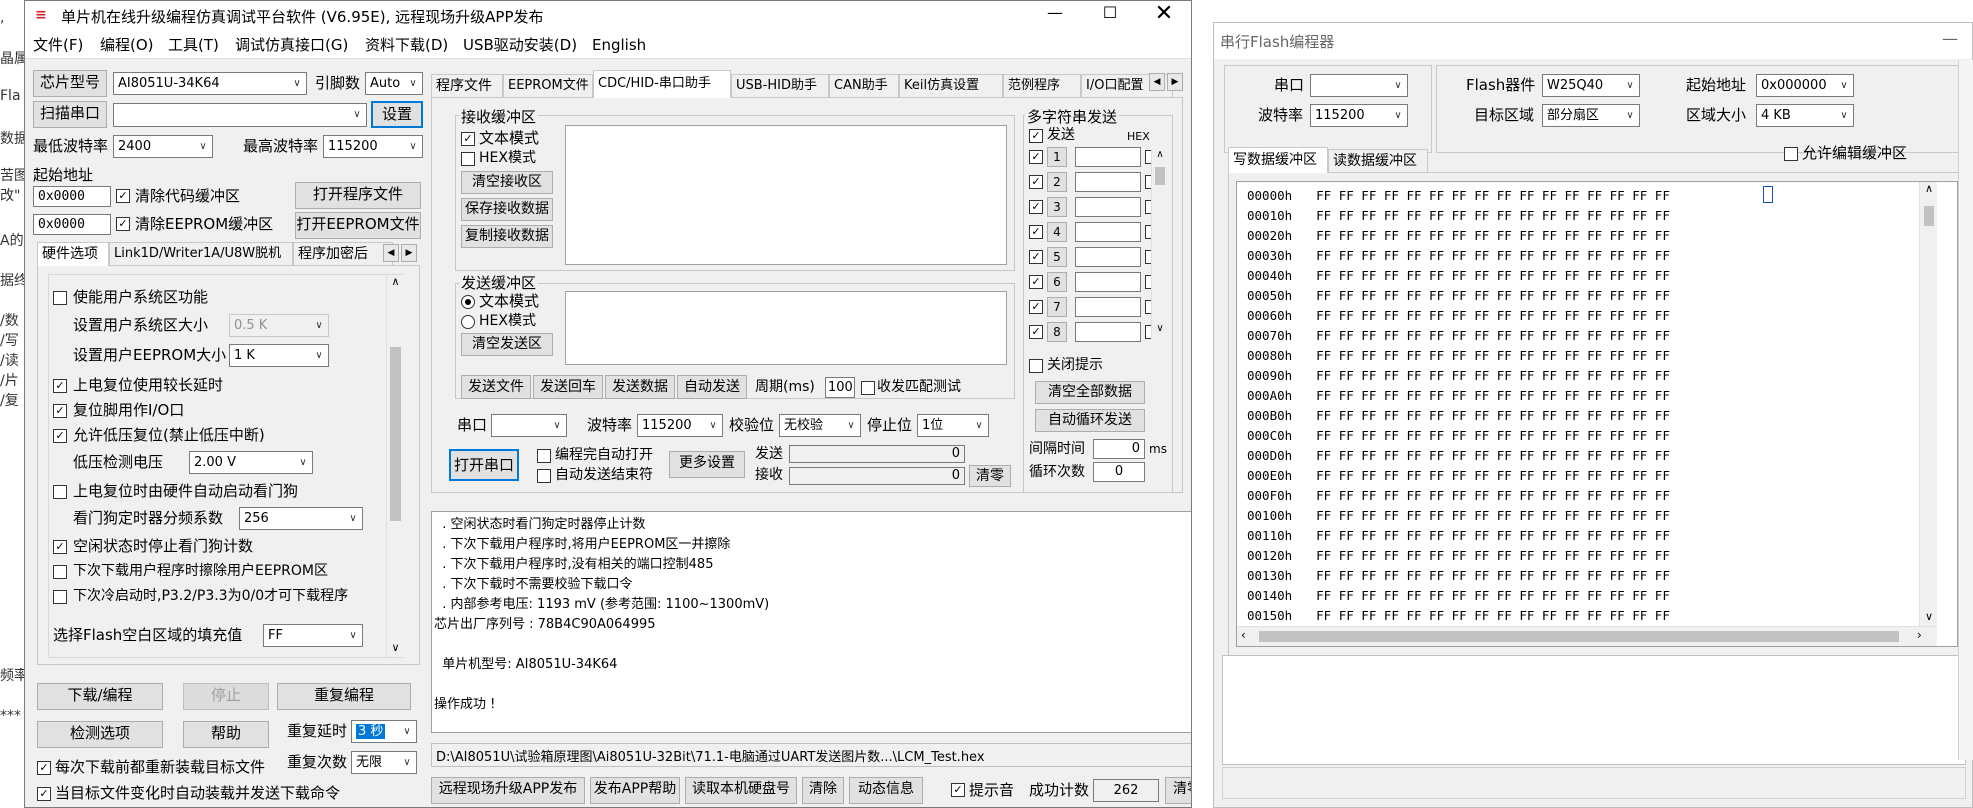  Describe the element at coordinates (60, 298) in the screenshot. I see `user-system-checkbox` at that location.